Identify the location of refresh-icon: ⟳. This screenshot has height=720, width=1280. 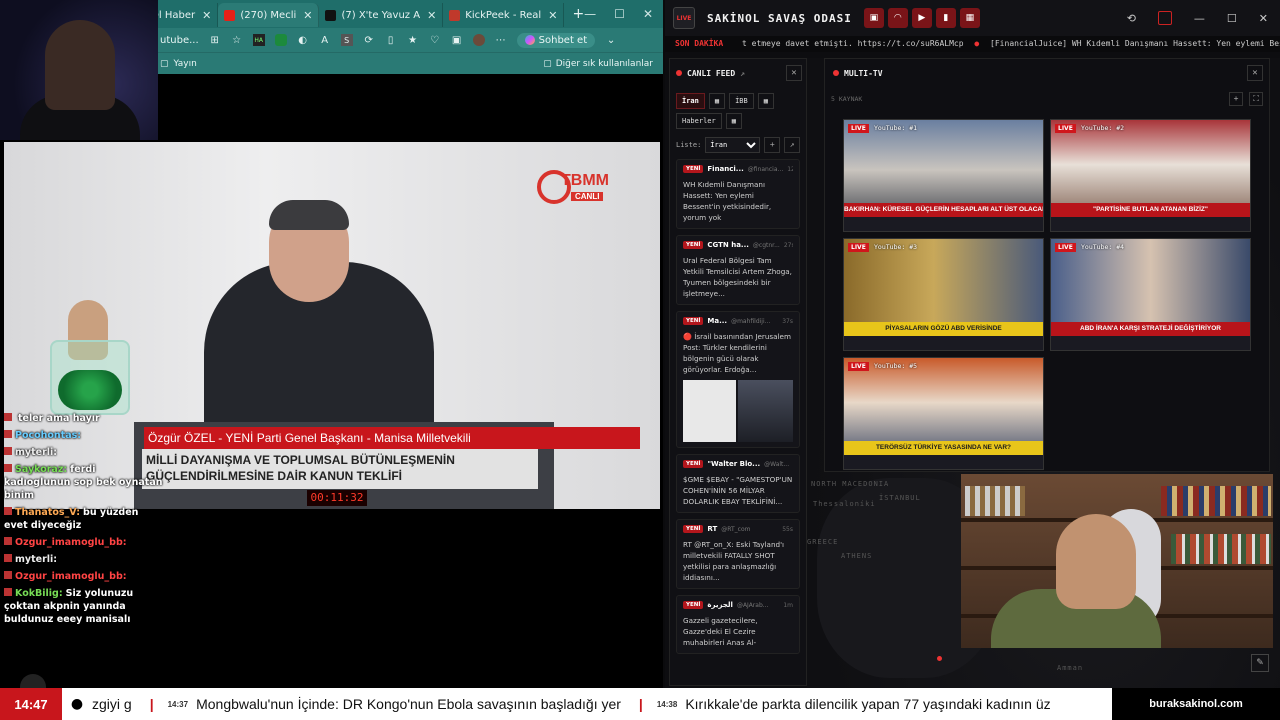
(369, 40).